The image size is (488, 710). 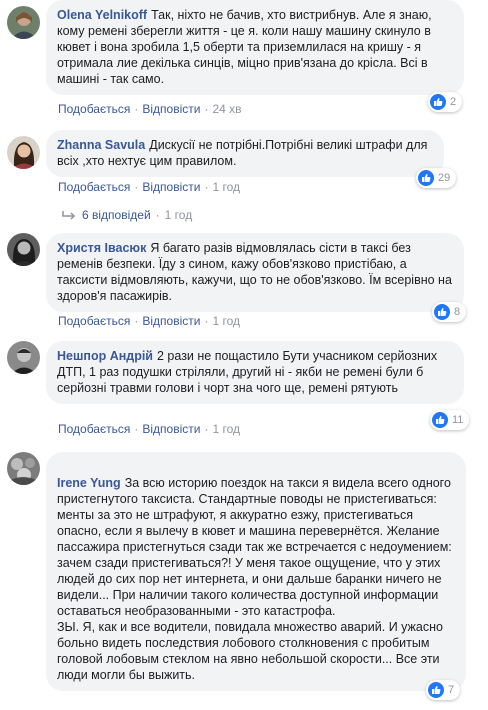 I want to click on reaction-number: 11, so click(x=458, y=420).